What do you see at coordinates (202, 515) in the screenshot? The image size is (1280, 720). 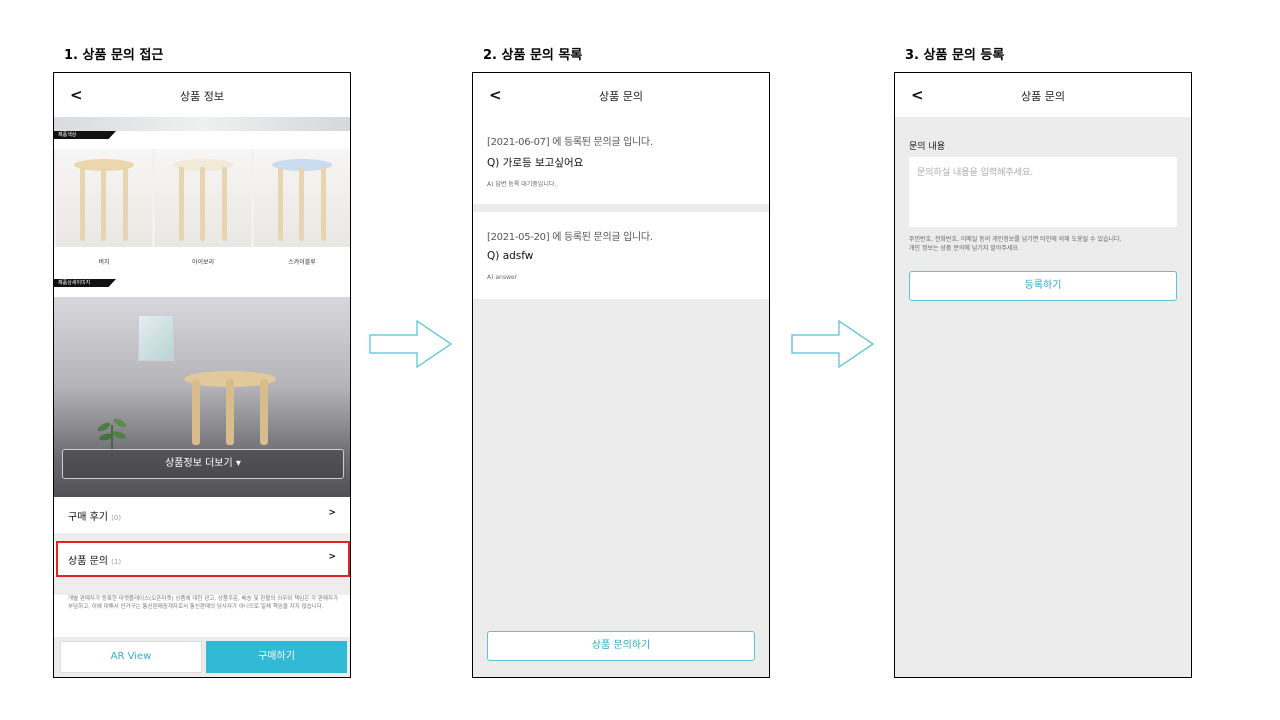 I see `reviews-row: 구매 후기 (0) >` at bounding box center [202, 515].